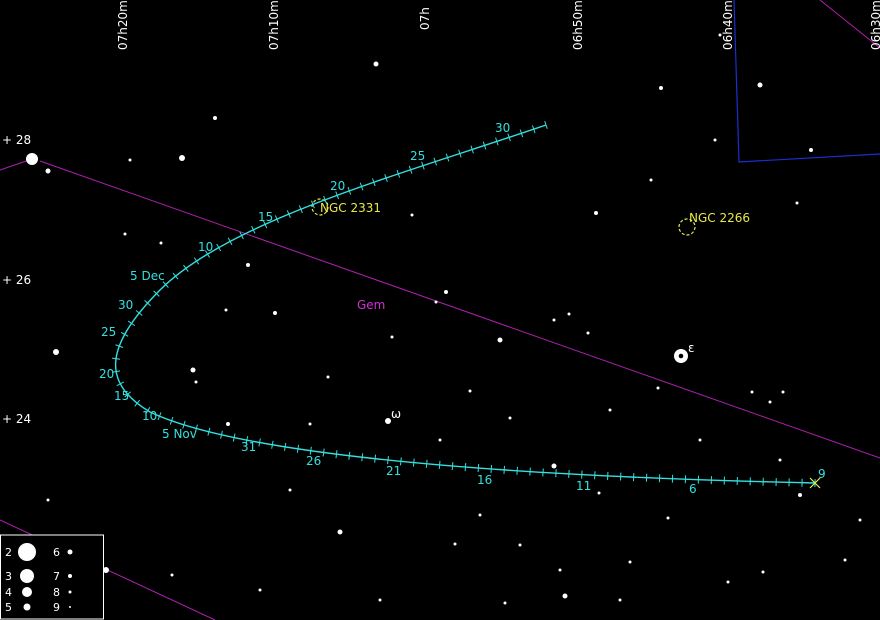  Describe the element at coordinates (822, 474) in the screenshot. I see `path-label: 9` at that location.